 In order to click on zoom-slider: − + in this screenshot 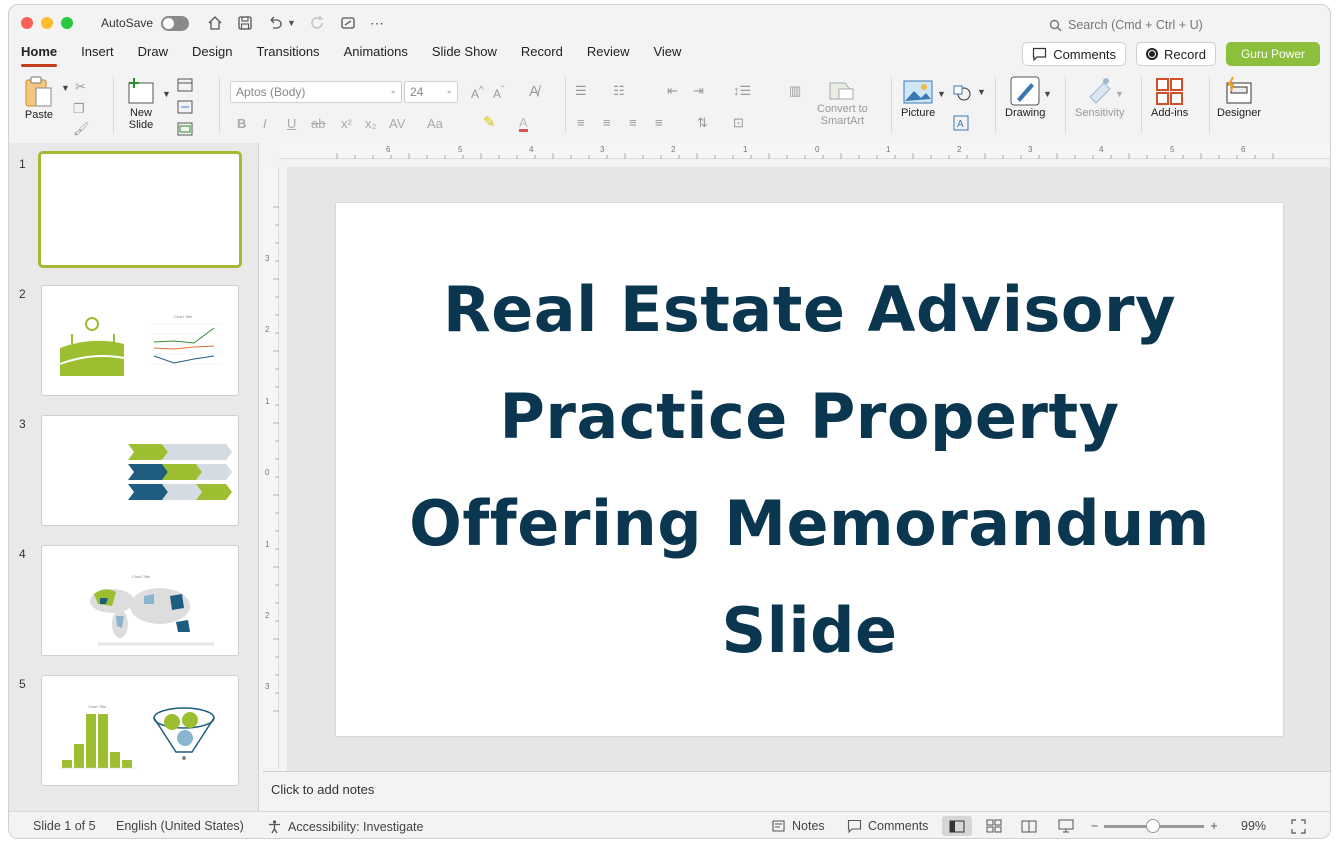, I will do `click(1154, 825)`.